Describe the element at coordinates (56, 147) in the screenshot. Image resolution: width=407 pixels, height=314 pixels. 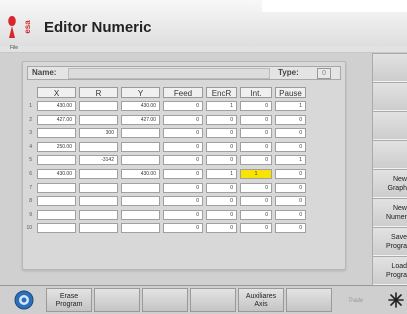
I see `cell-x: 250.00` at that location.